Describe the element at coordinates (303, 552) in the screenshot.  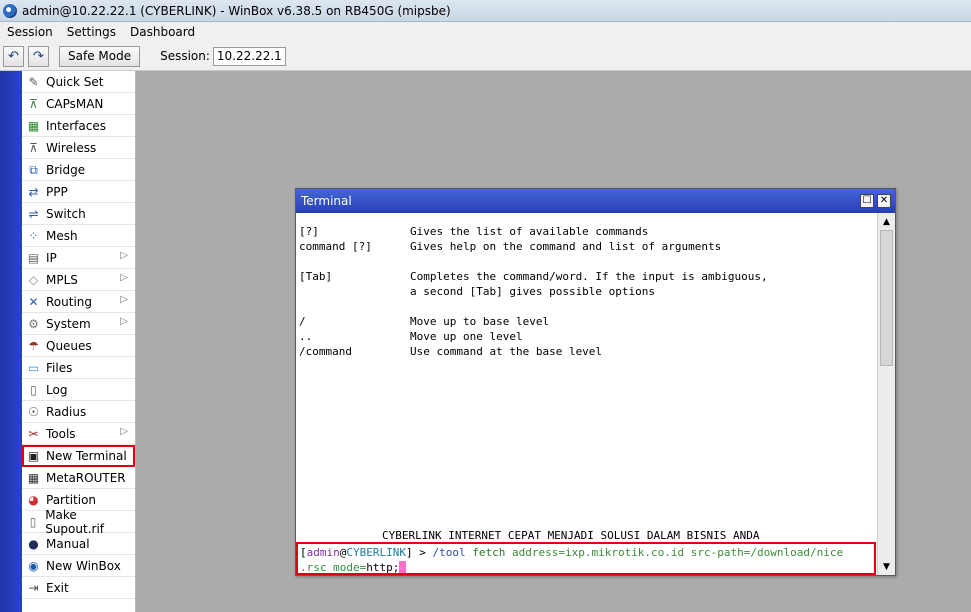
I see `prompt-bracket-open: [` at that location.